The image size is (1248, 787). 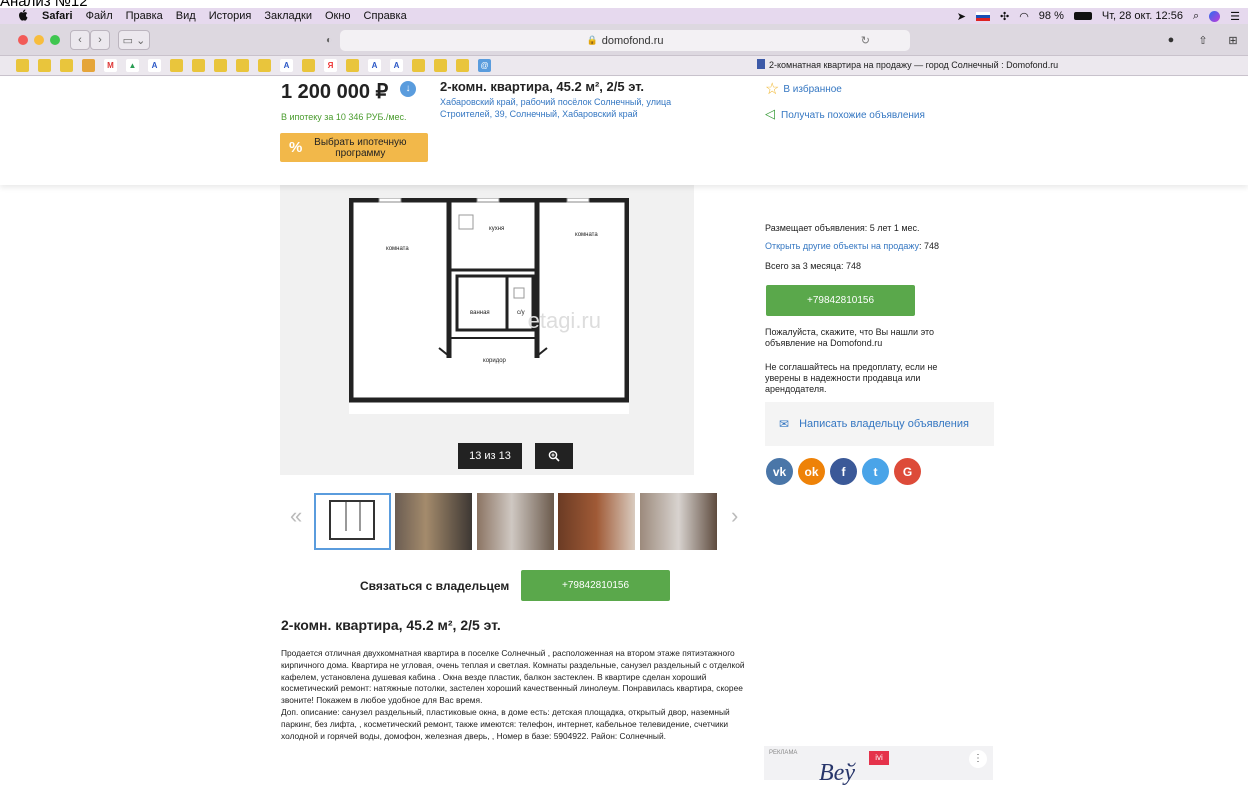 I want to click on twitter-icon: t, so click(x=875, y=471).